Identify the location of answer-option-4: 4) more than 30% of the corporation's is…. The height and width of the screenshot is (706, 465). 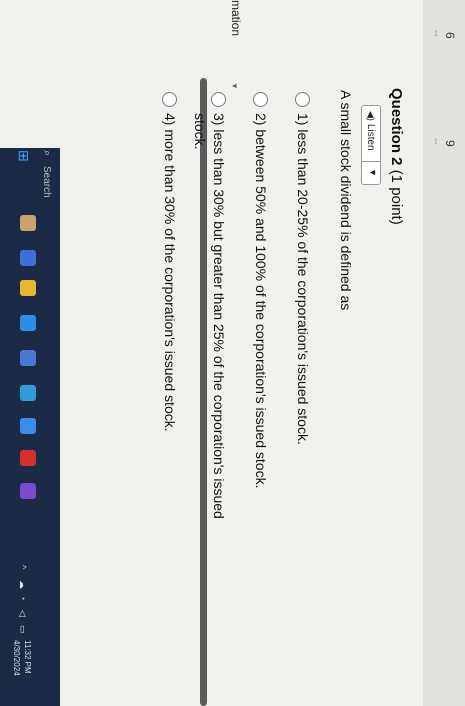
(169, 262).